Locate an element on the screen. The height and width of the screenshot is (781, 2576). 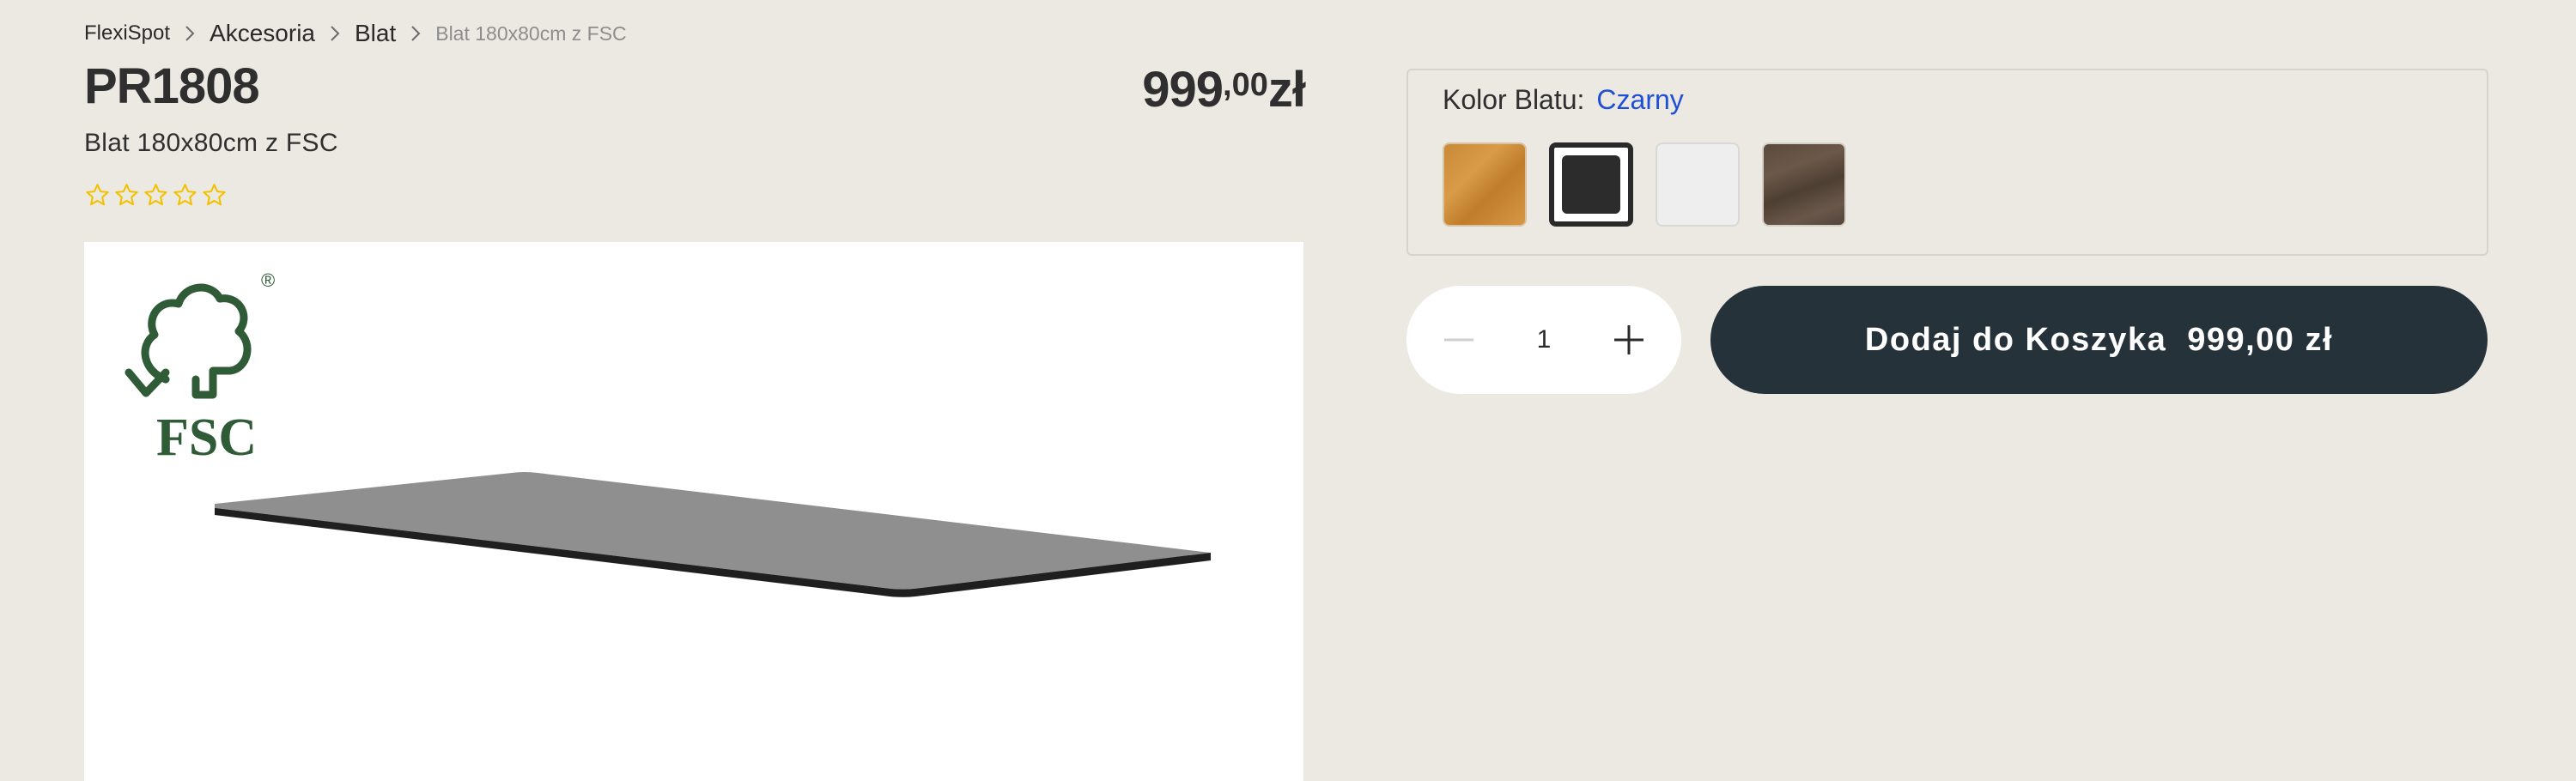
swatch-oak is located at coordinates (1485, 184).